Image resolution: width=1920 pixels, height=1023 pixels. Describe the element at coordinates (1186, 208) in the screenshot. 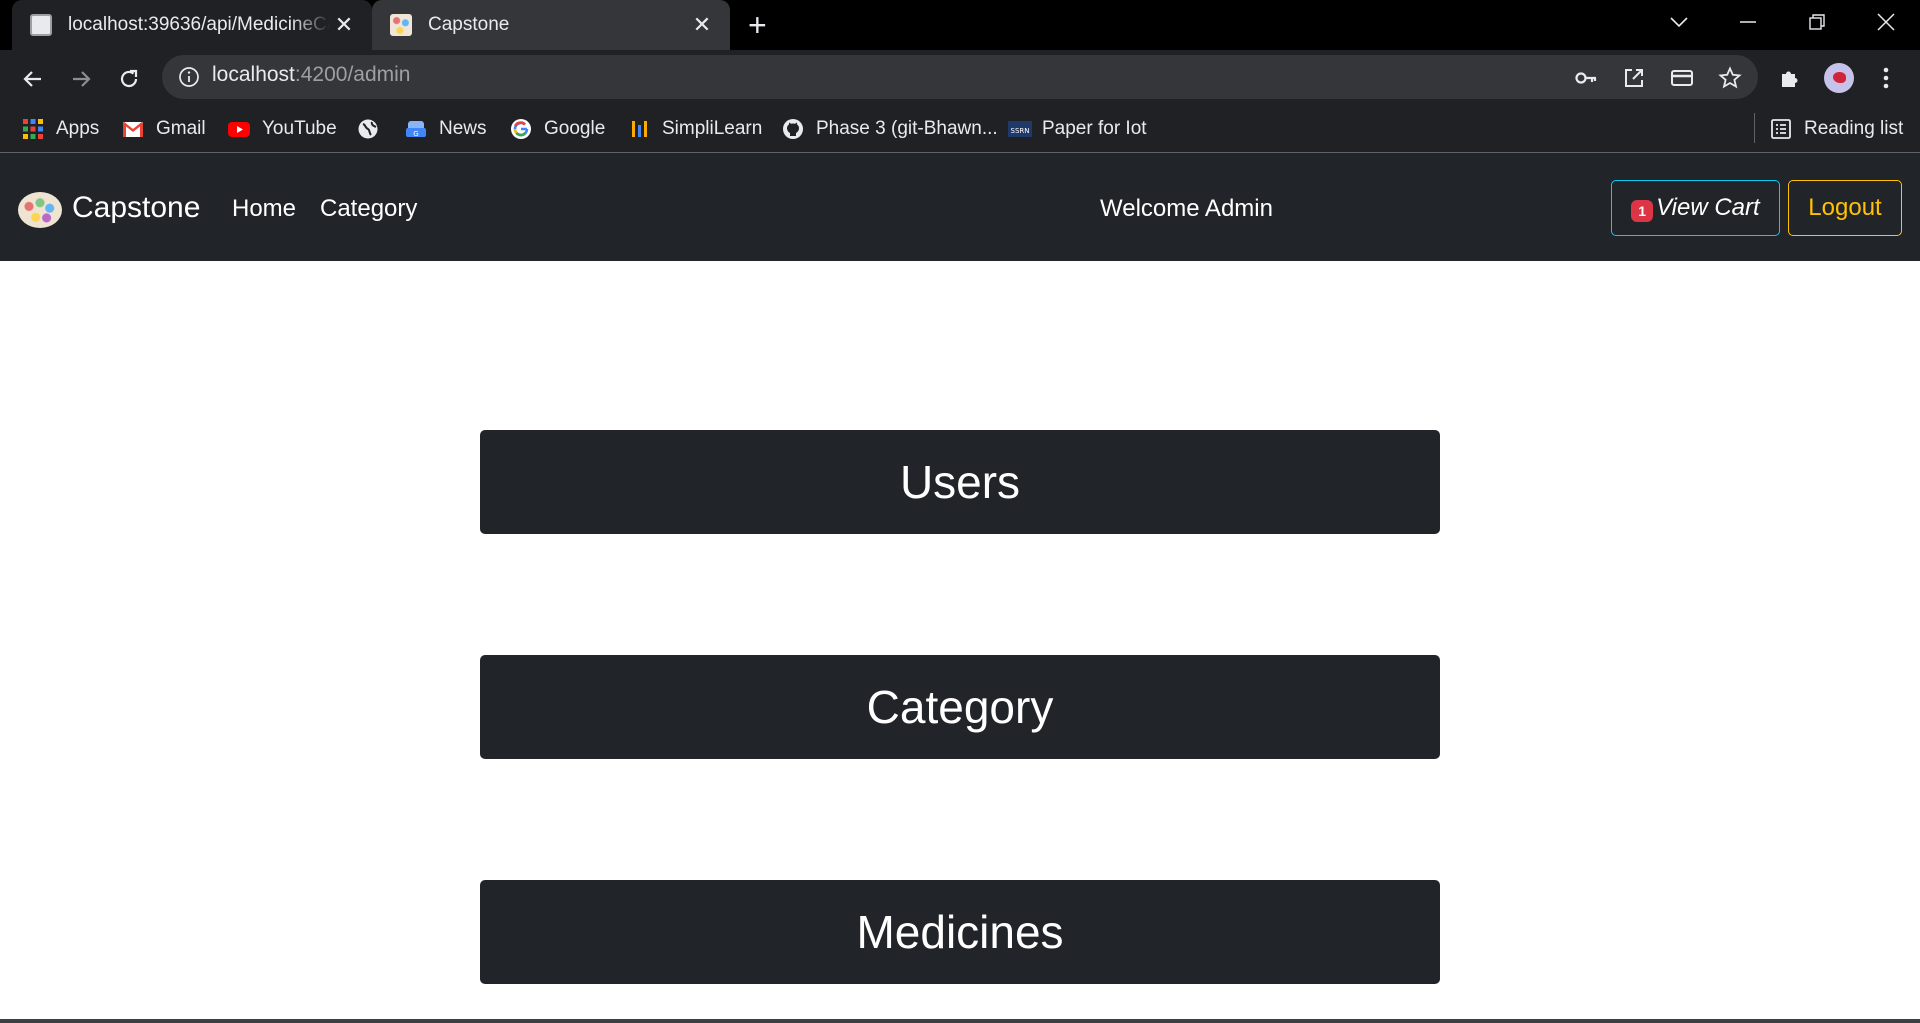

I see `welcome-message: Welcome Admin` at that location.